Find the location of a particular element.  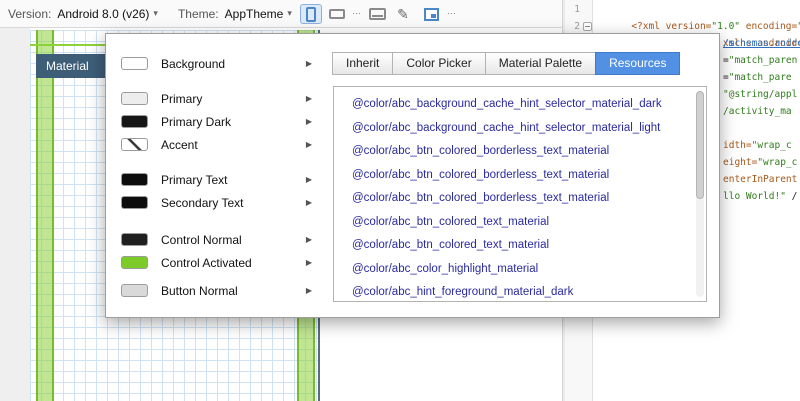

theme-attr-background: Background ▶ is located at coordinates (219, 63).